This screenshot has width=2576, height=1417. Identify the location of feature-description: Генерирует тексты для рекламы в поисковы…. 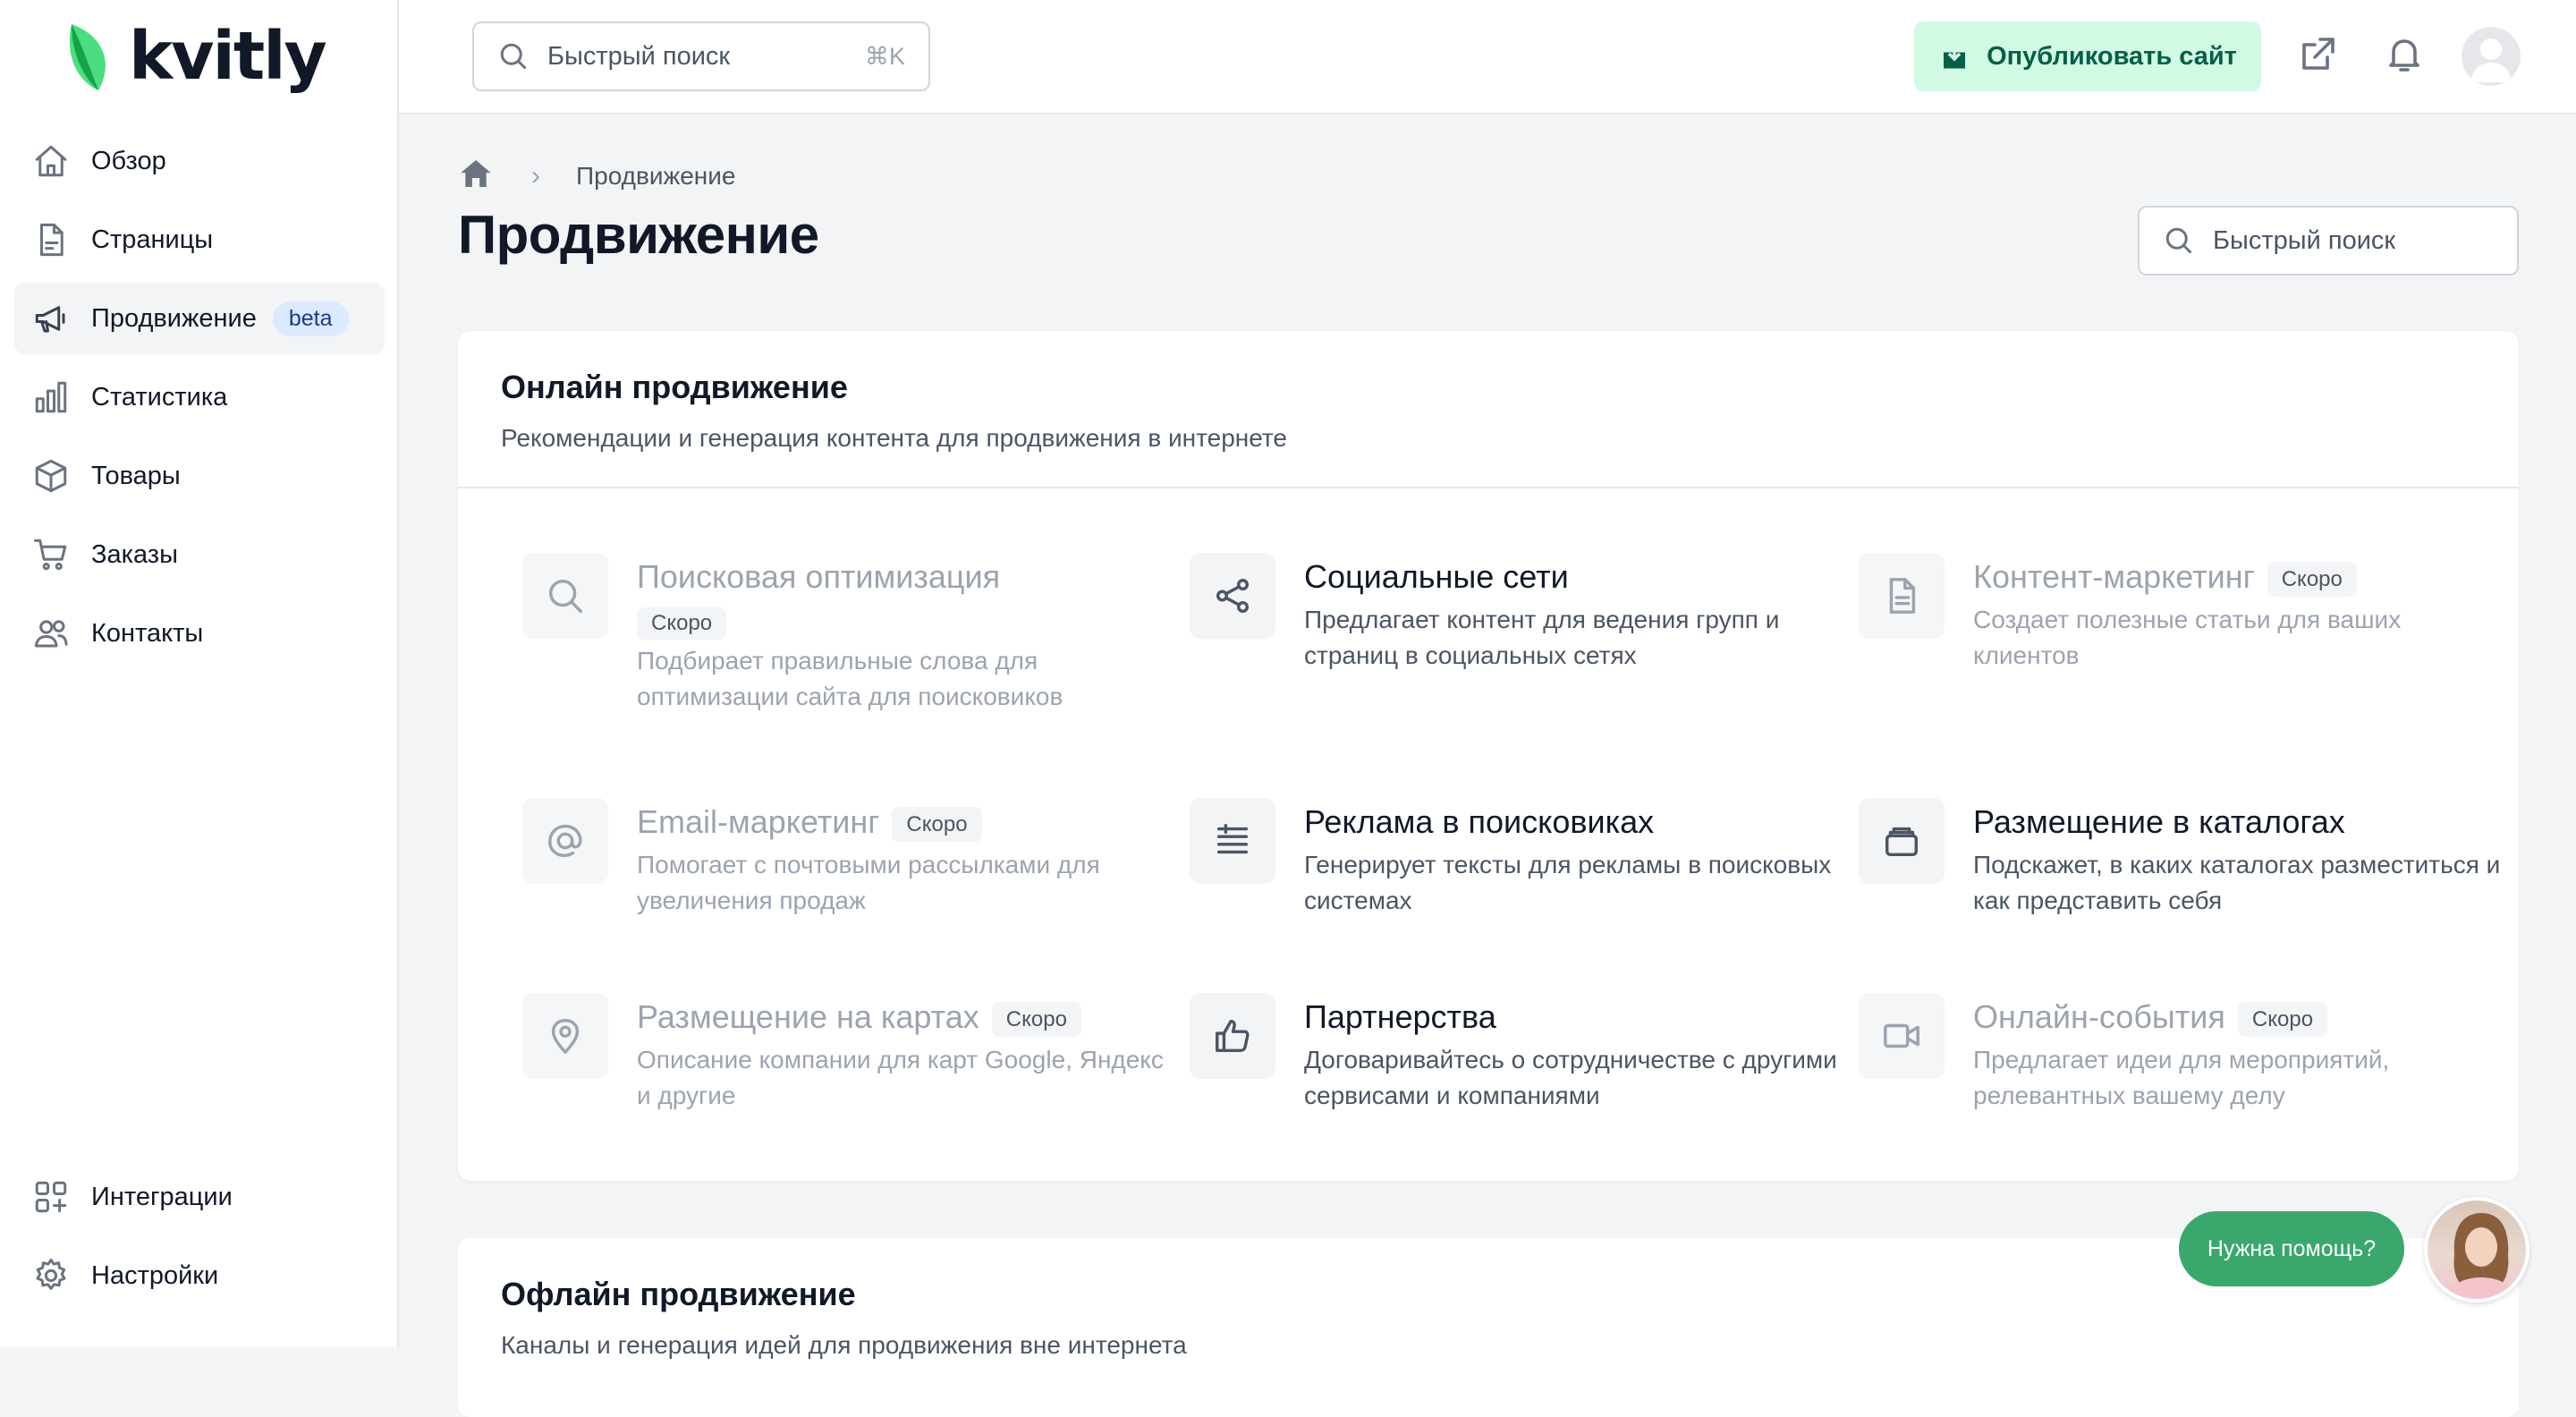
(1568, 882).